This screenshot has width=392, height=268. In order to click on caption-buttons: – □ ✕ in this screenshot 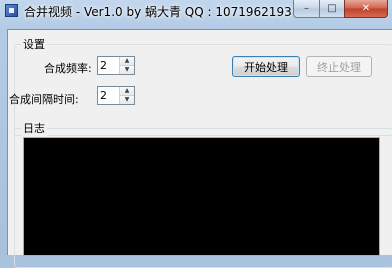, I will do `click(340, 9)`.